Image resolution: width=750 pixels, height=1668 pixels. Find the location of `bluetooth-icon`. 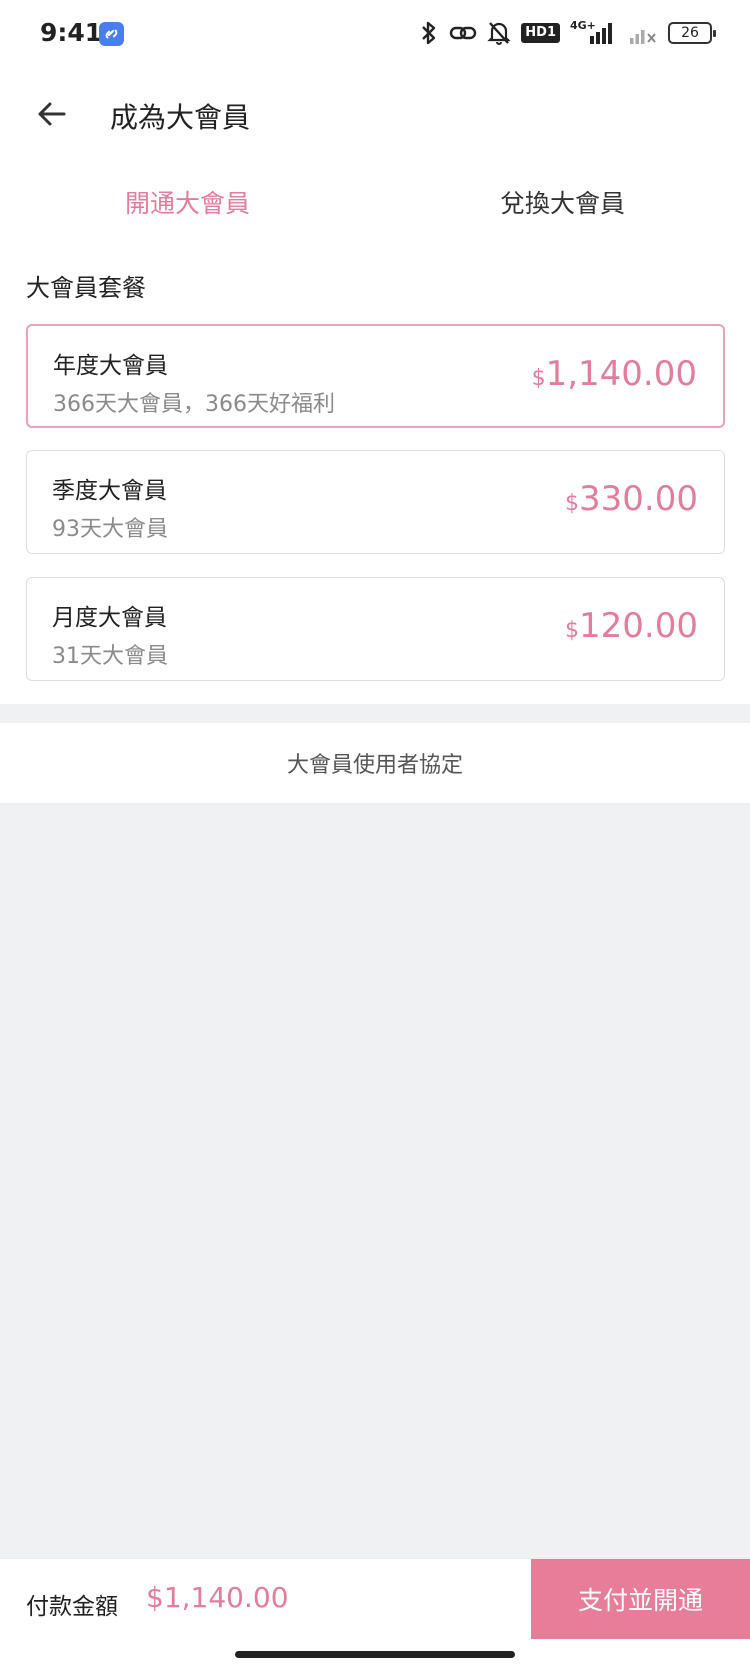

bluetooth-icon is located at coordinates (429, 33).